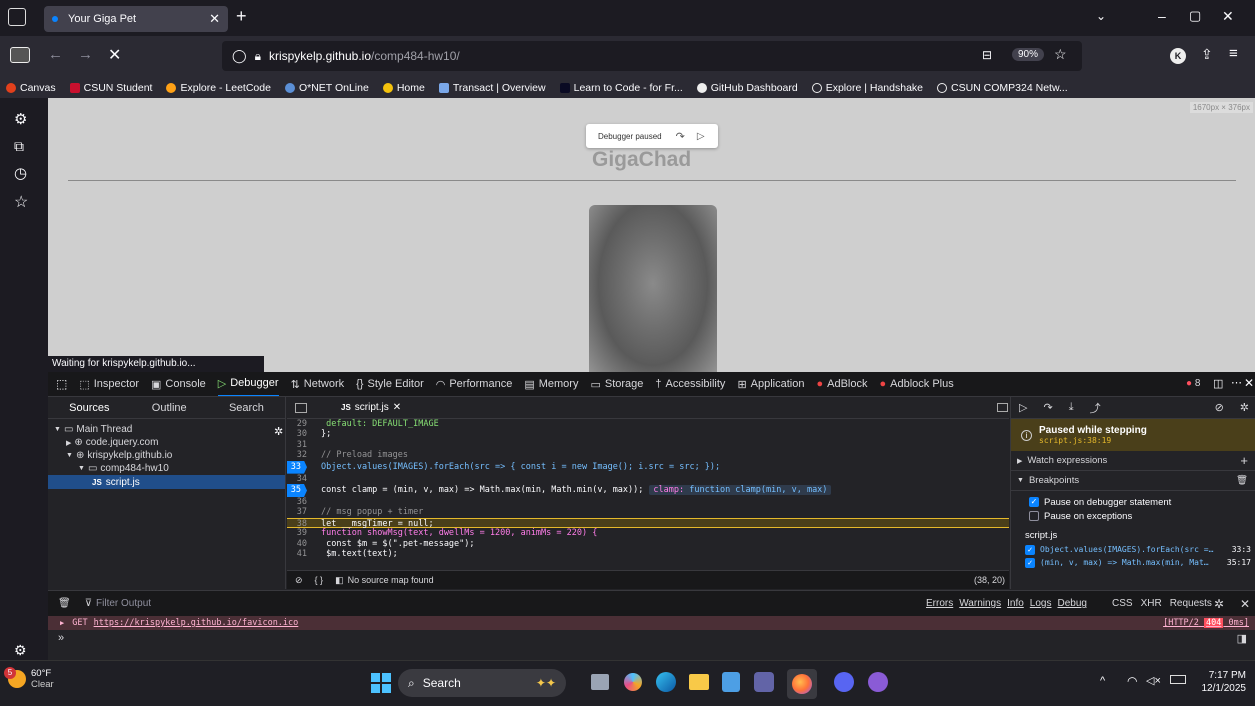 The height and width of the screenshot is (706, 1255). Describe the element at coordinates (1178, 679) in the screenshot. I see `battery-icon` at that location.